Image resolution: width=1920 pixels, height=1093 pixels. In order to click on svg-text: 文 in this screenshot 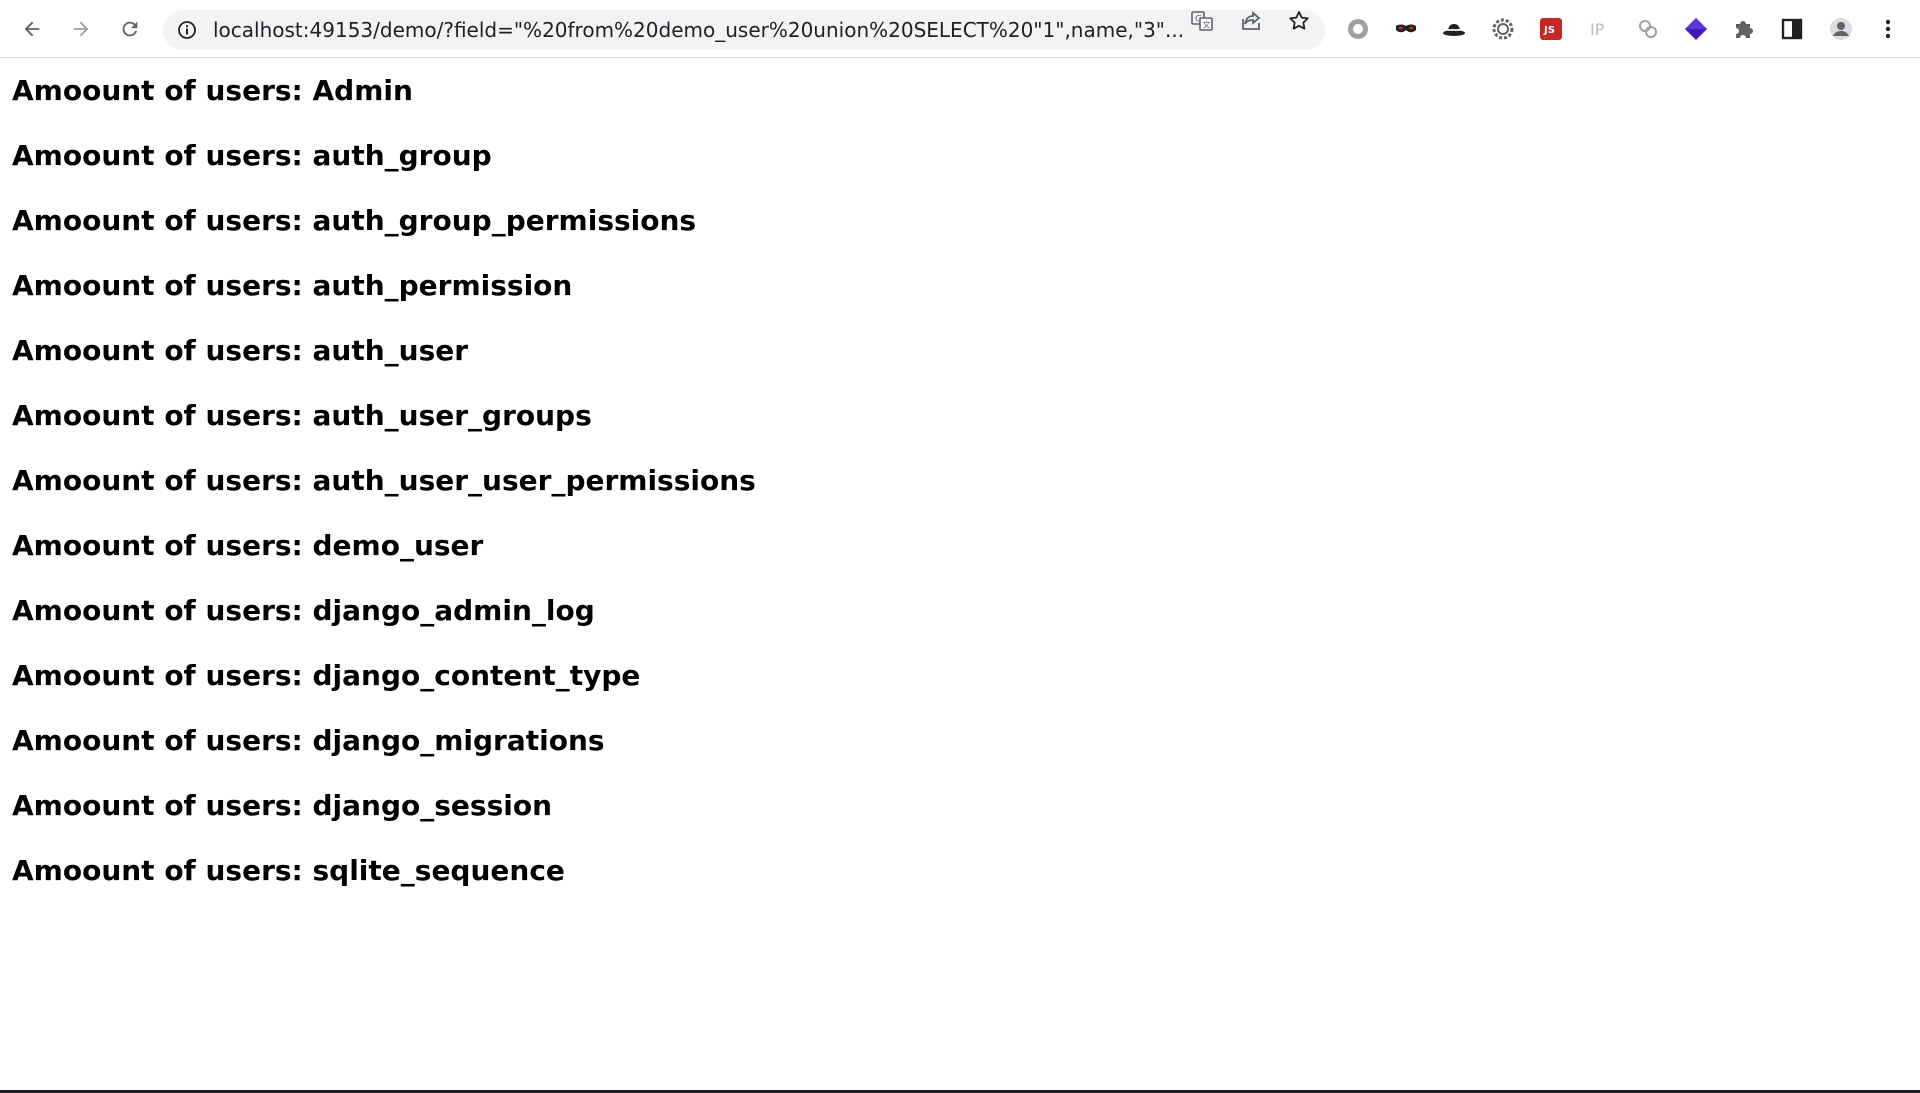, I will do `click(1207, 25)`.